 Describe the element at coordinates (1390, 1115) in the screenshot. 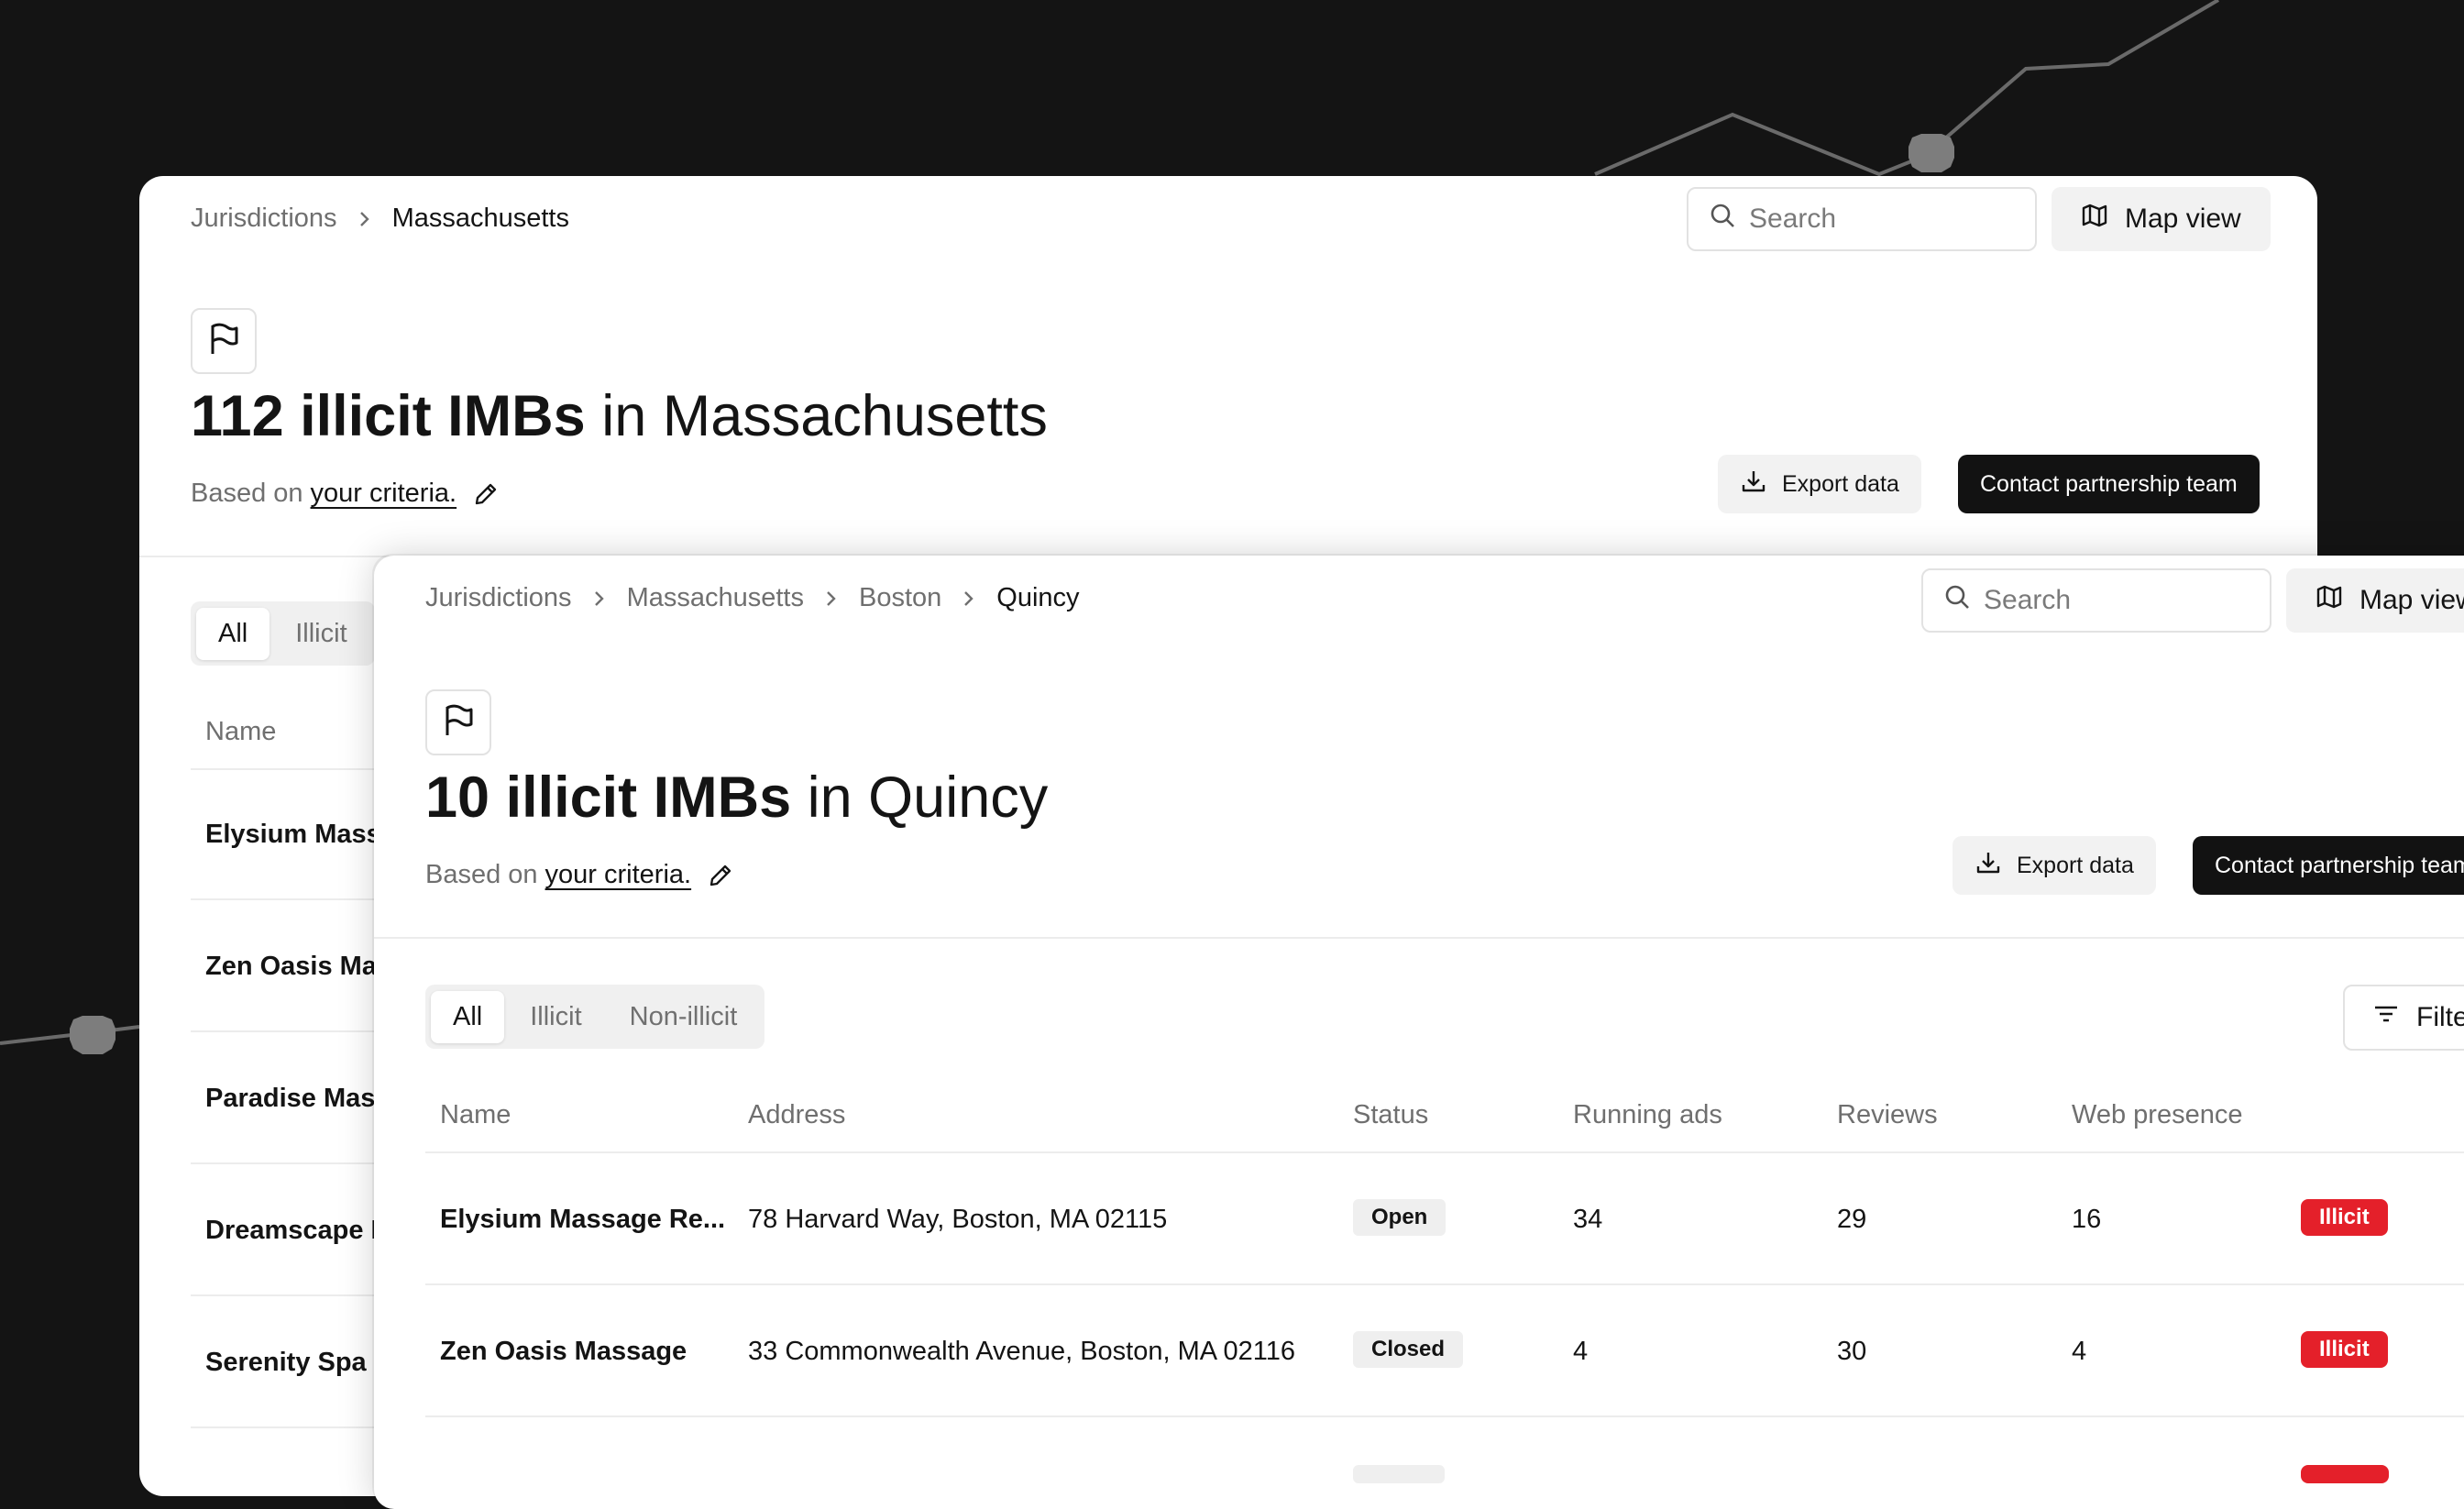

I see `column-header-status: Status` at that location.